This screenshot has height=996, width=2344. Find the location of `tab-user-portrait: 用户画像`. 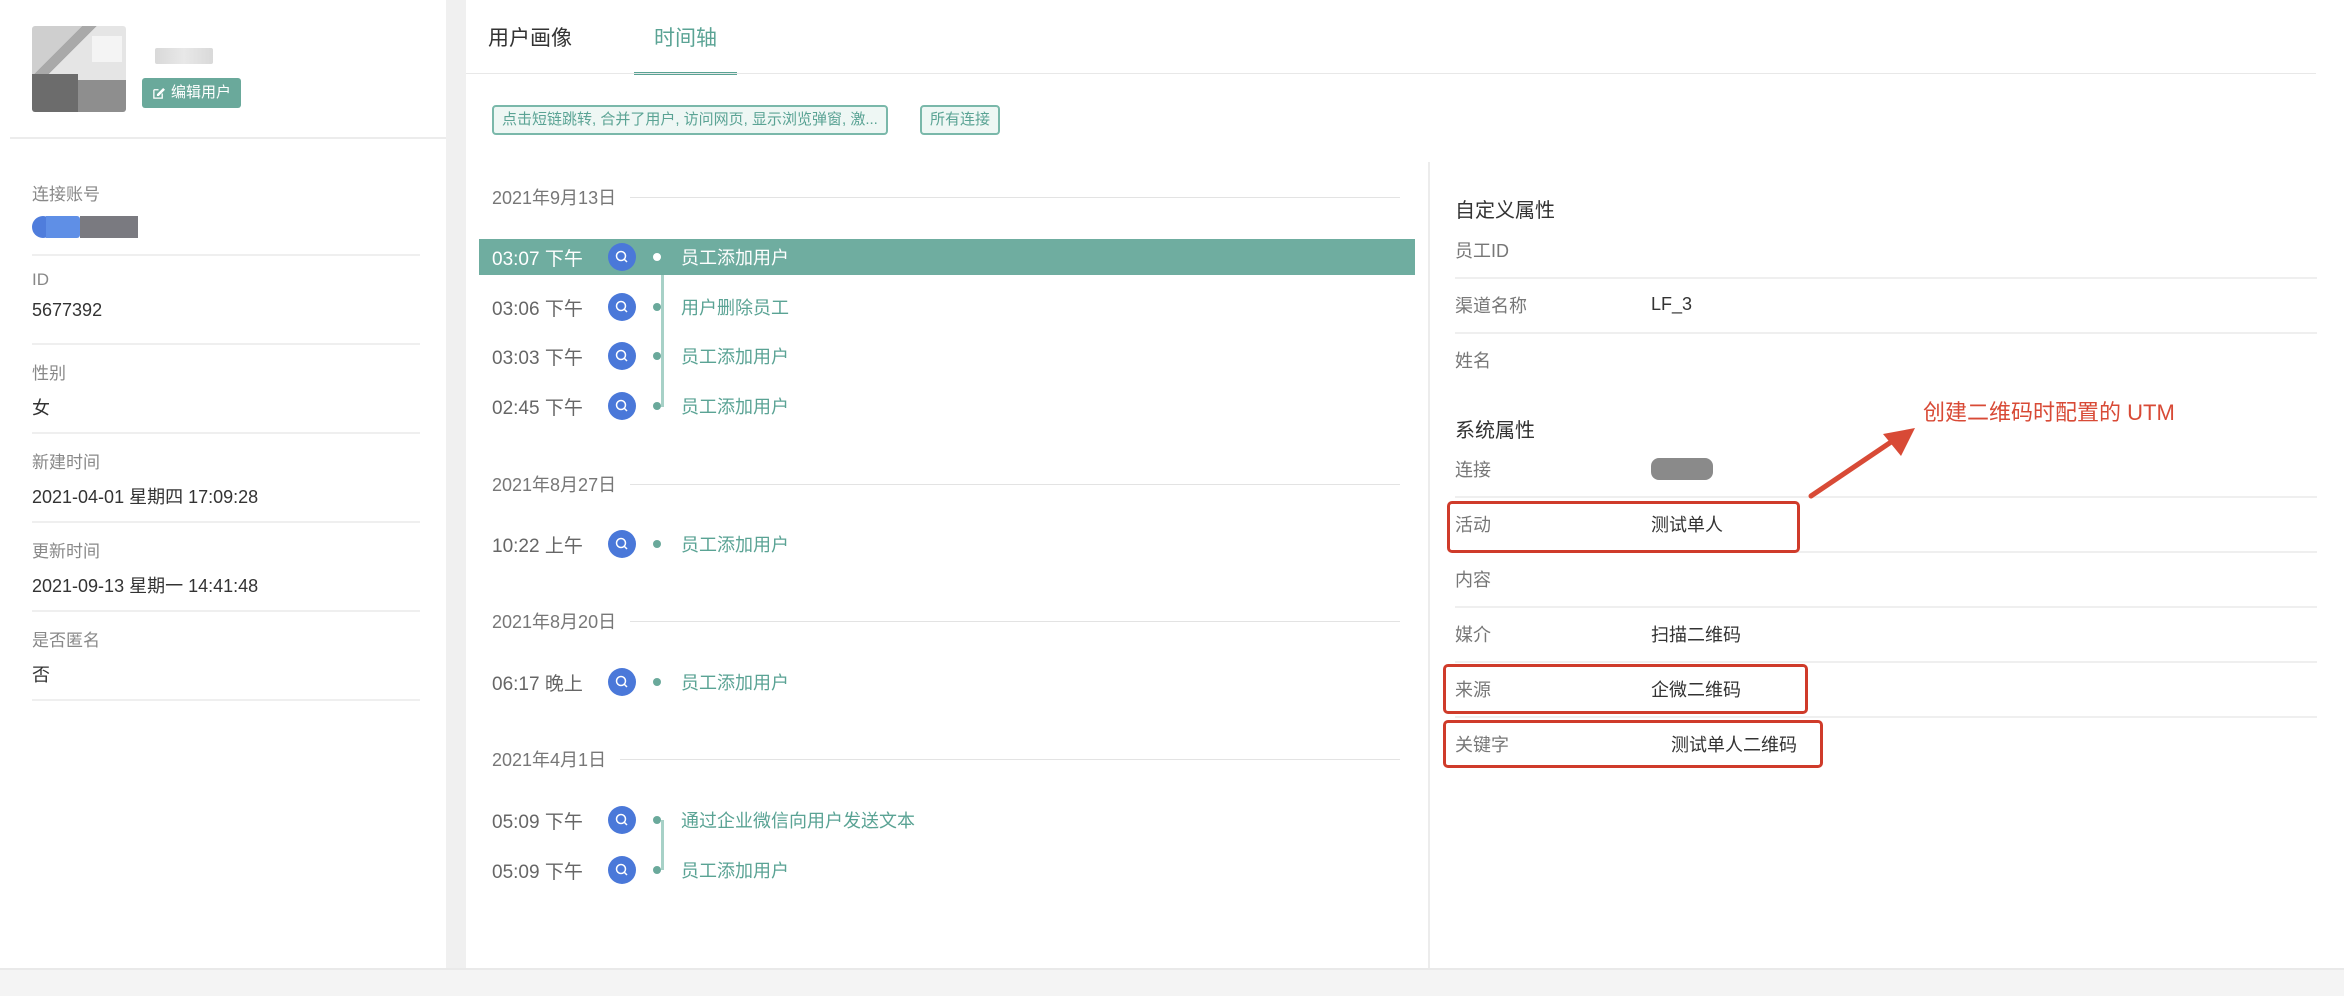

tab-user-portrait: 用户画像 is located at coordinates (530, 36).